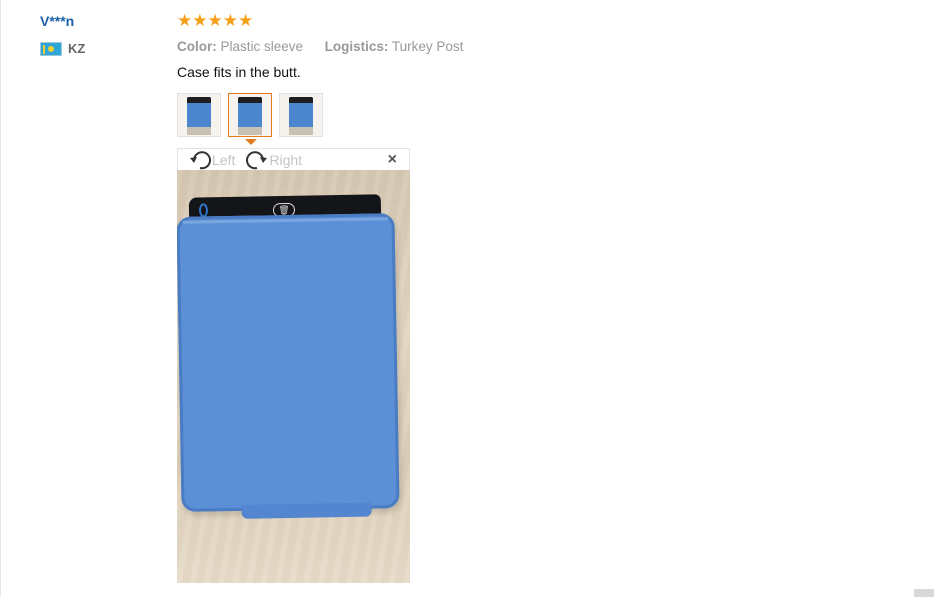 The width and height of the screenshot is (935, 597). Describe the element at coordinates (257, 159) in the screenshot. I see `rotate-right-icon` at that location.